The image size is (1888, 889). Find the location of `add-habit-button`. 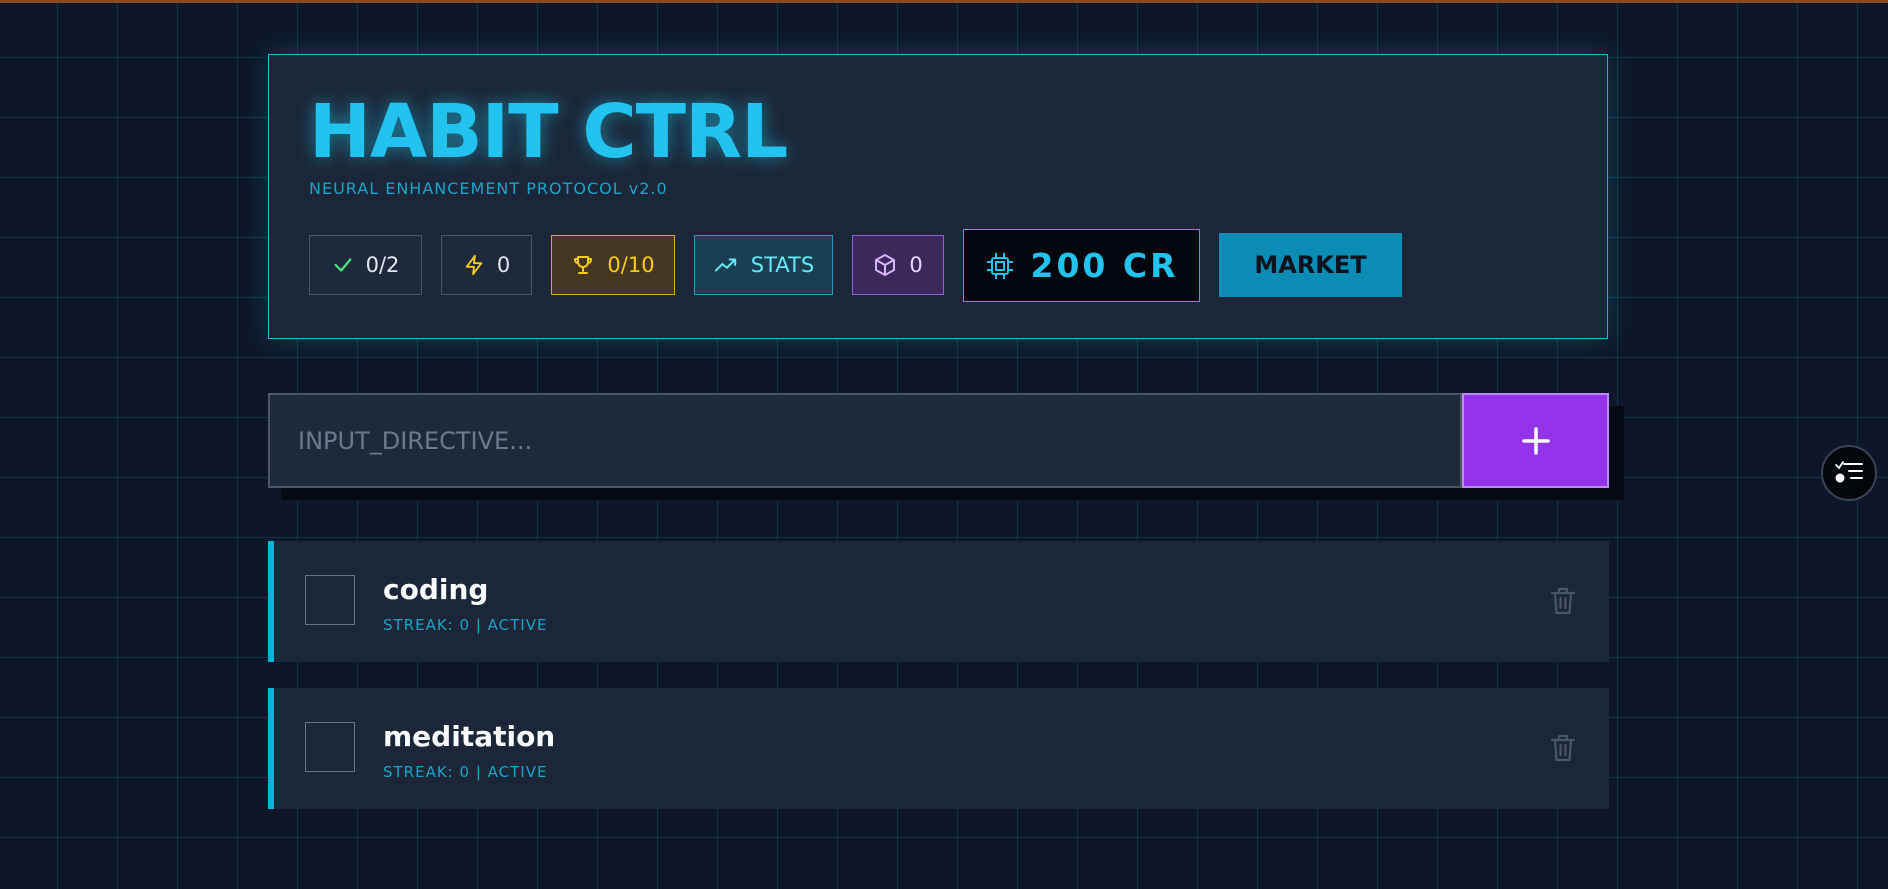

add-habit-button is located at coordinates (1535, 440).